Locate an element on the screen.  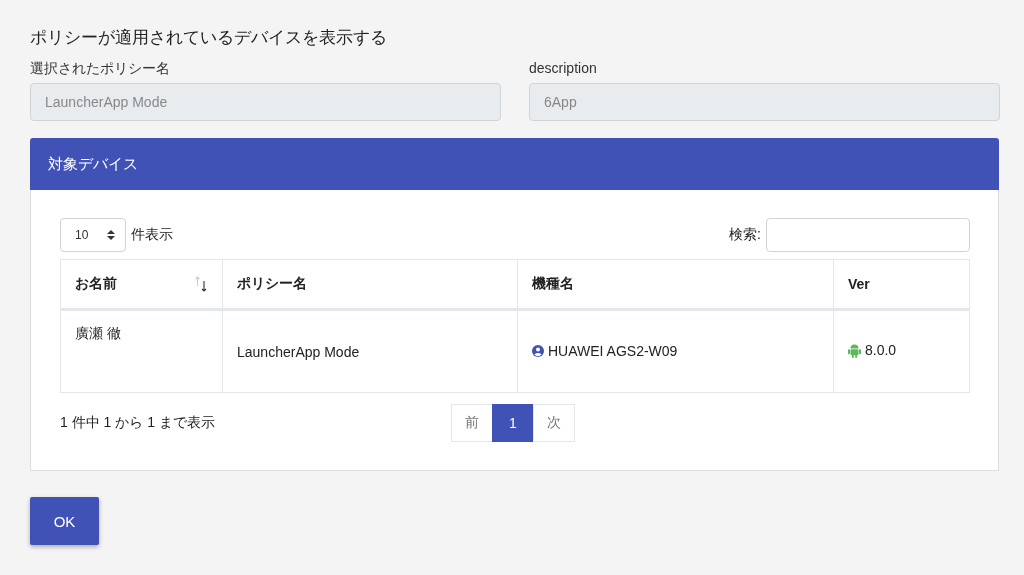
table-info: 1 件中 1 から 1 まで表示 is located at coordinates (137, 422).